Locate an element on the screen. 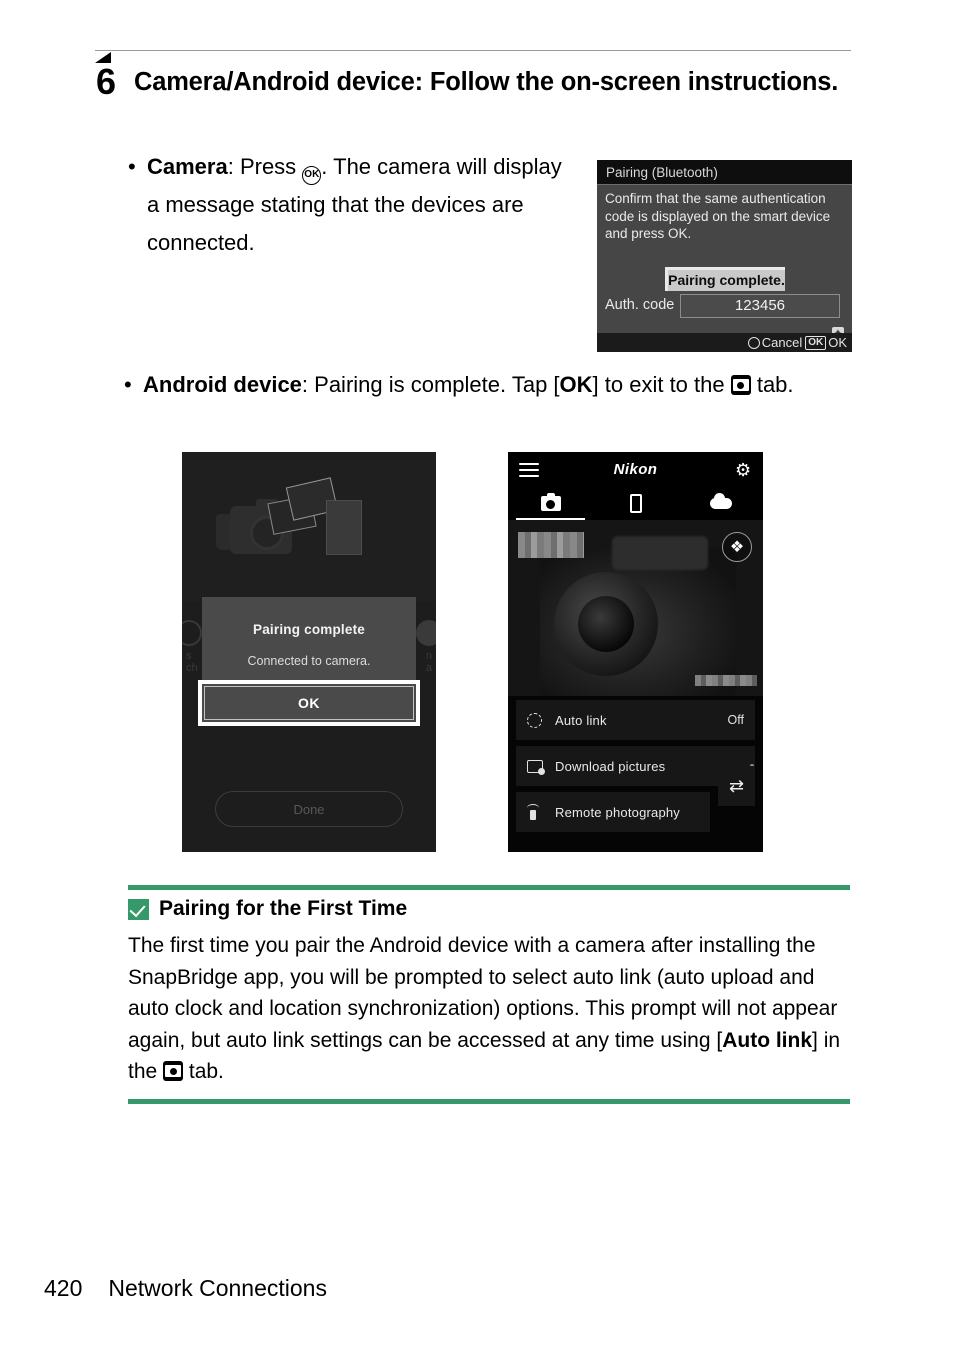  smartphone-icon is located at coordinates (635, 503).